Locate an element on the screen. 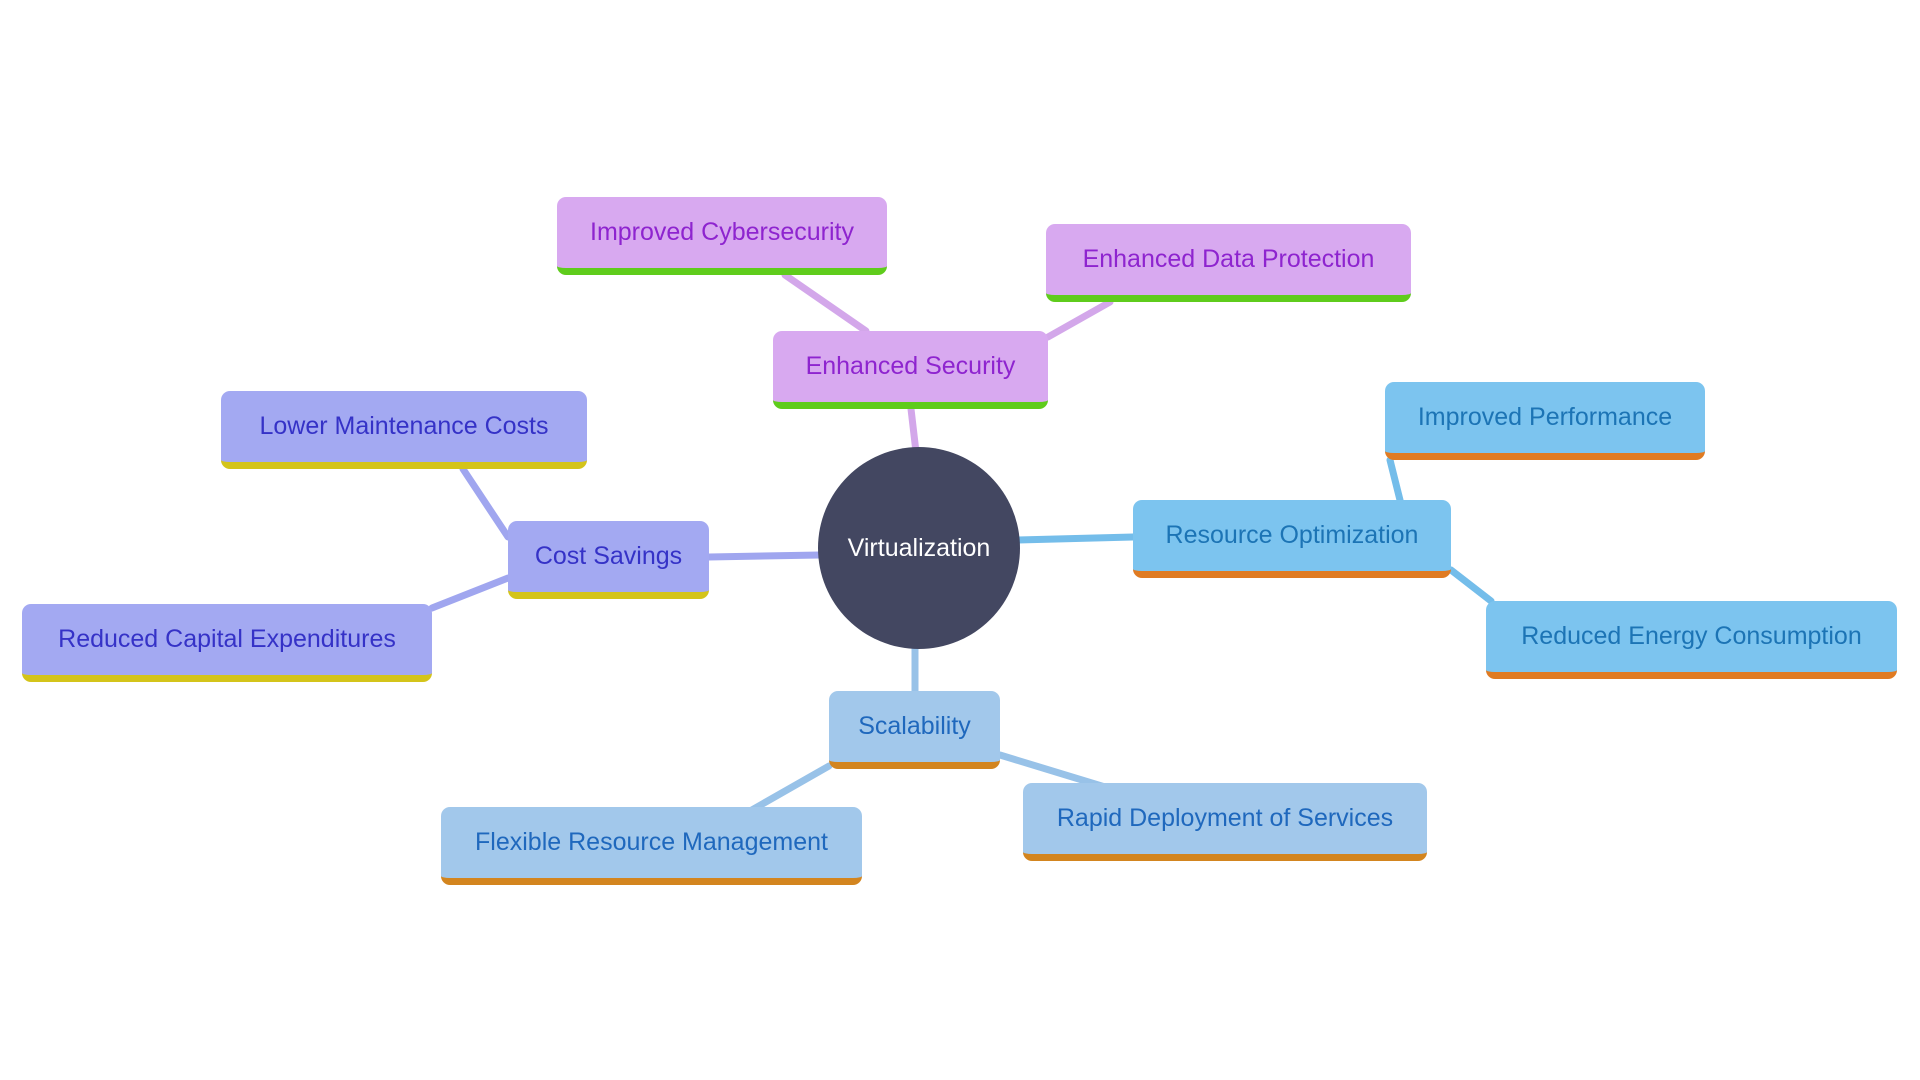  mindmap-node-improved-cybersecurity: Improved Cybersecurity is located at coordinates (722, 236).